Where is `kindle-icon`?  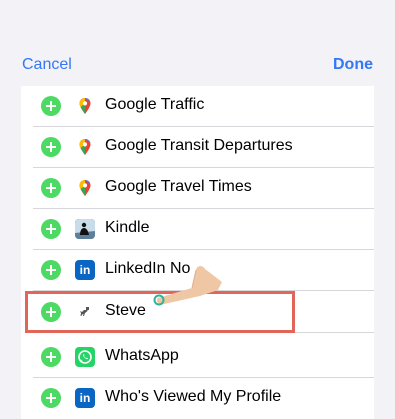
kindle-icon is located at coordinates (85, 229).